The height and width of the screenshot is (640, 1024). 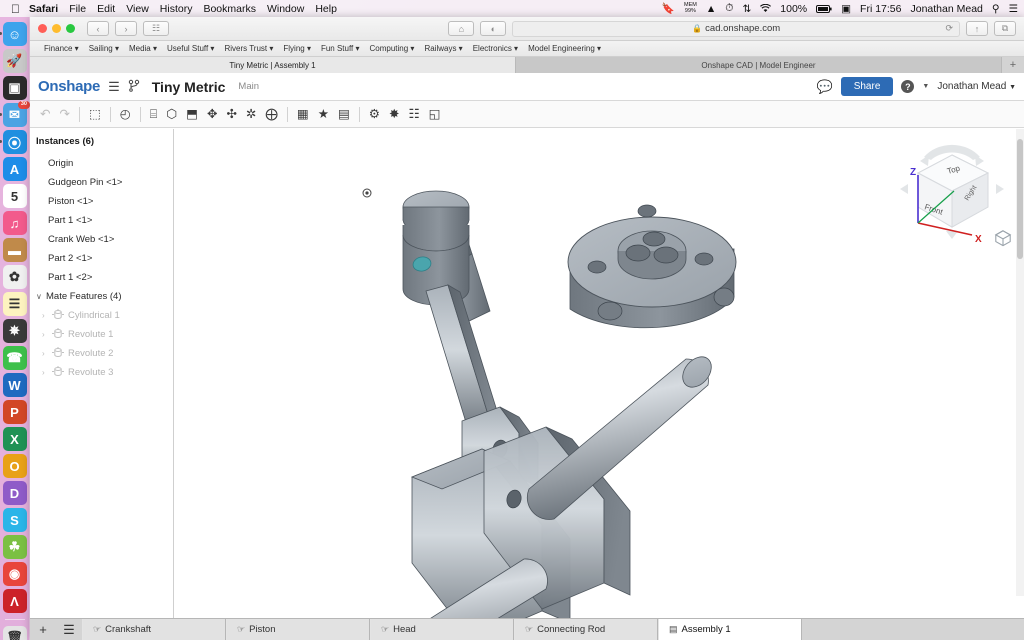 What do you see at coordinates (880, 9) in the screenshot?
I see `datetime-display: Fri 17:56` at bounding box center [880, 9].